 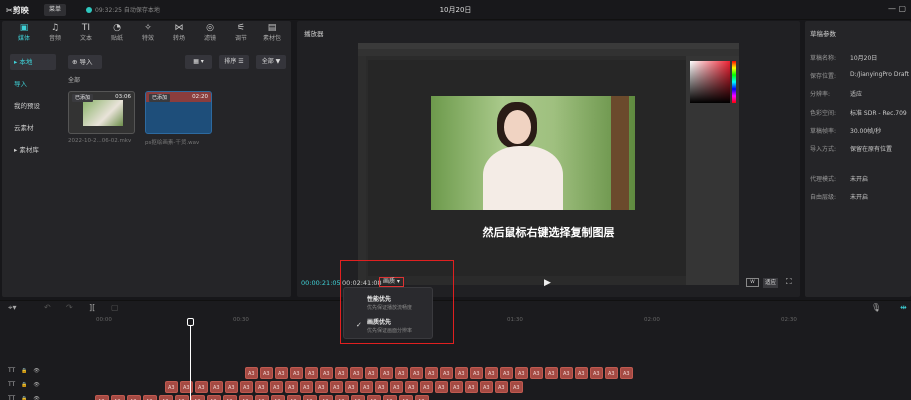 I want to click on ratio-button: 适应, so click(x=771, y=283).